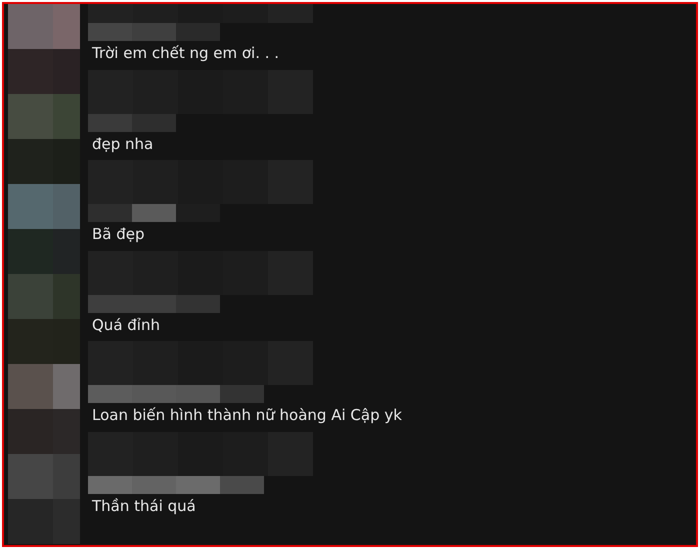 This screenshot has height=549, width=700. What do you see at coordinates (122, 144) in the screenshot?
I see `comment-text: đẹp nha` at bounding box center [122, 144].